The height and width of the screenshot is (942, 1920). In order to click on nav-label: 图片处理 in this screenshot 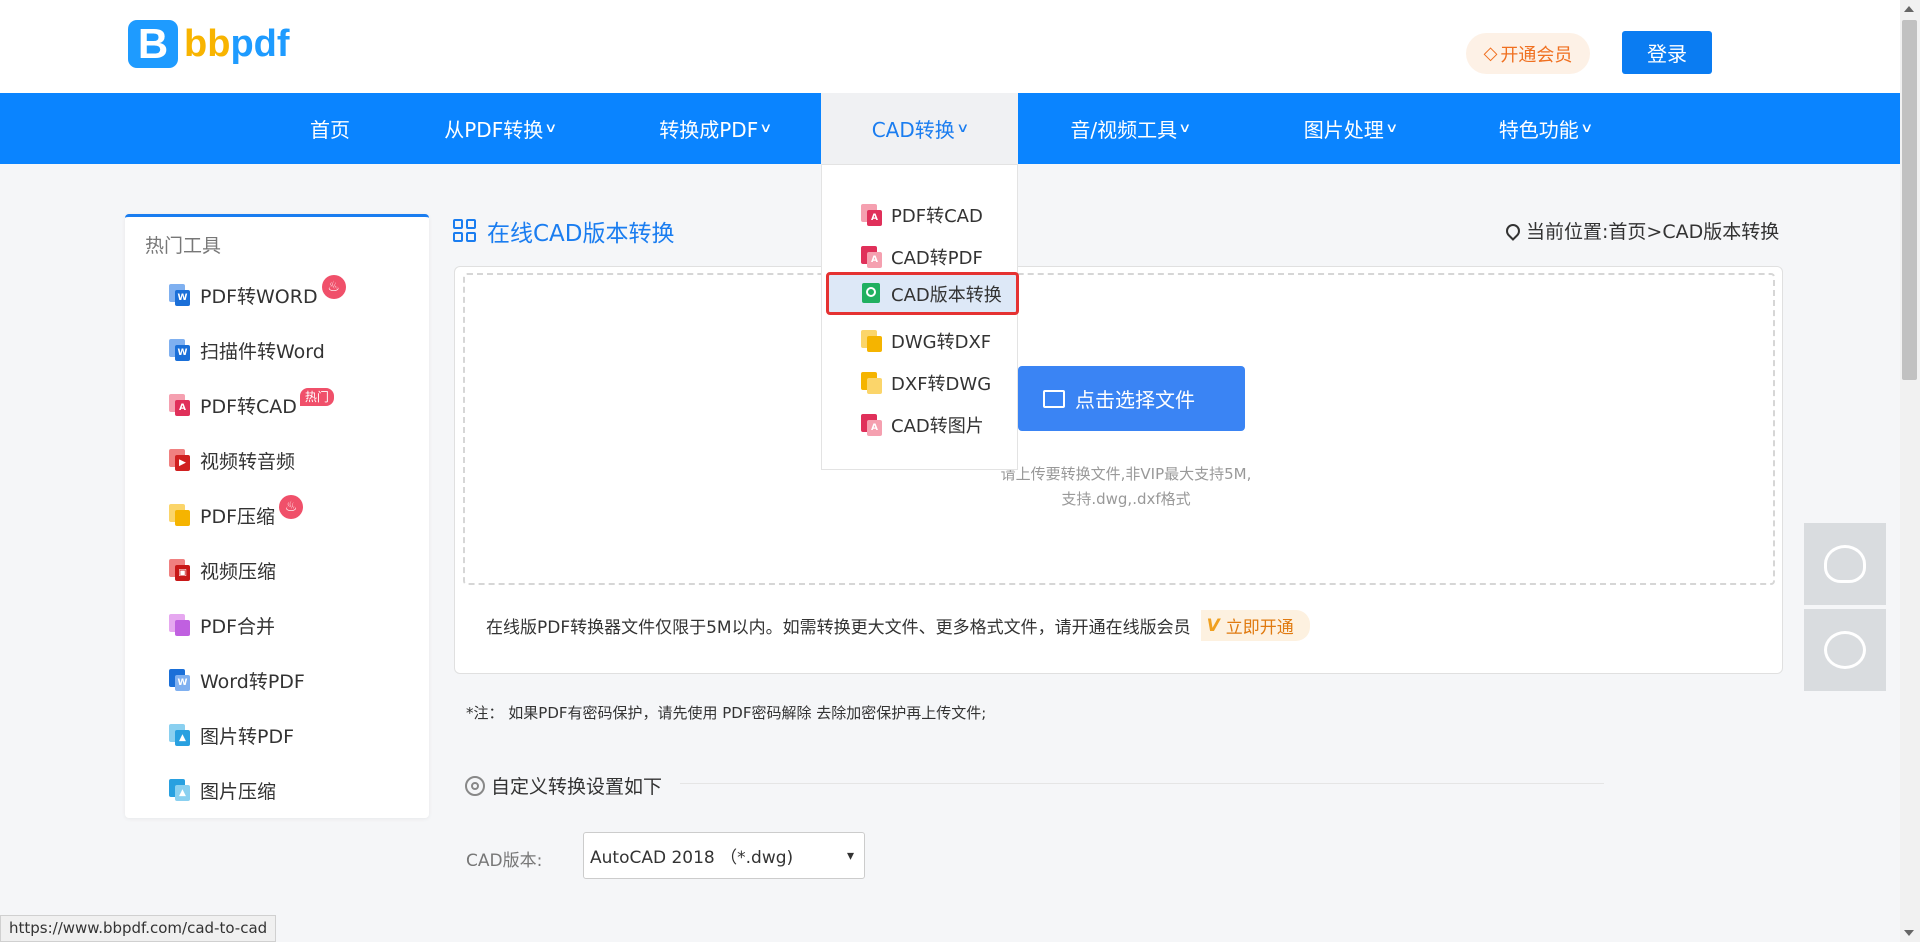, I will do `click(1343, 130)`.